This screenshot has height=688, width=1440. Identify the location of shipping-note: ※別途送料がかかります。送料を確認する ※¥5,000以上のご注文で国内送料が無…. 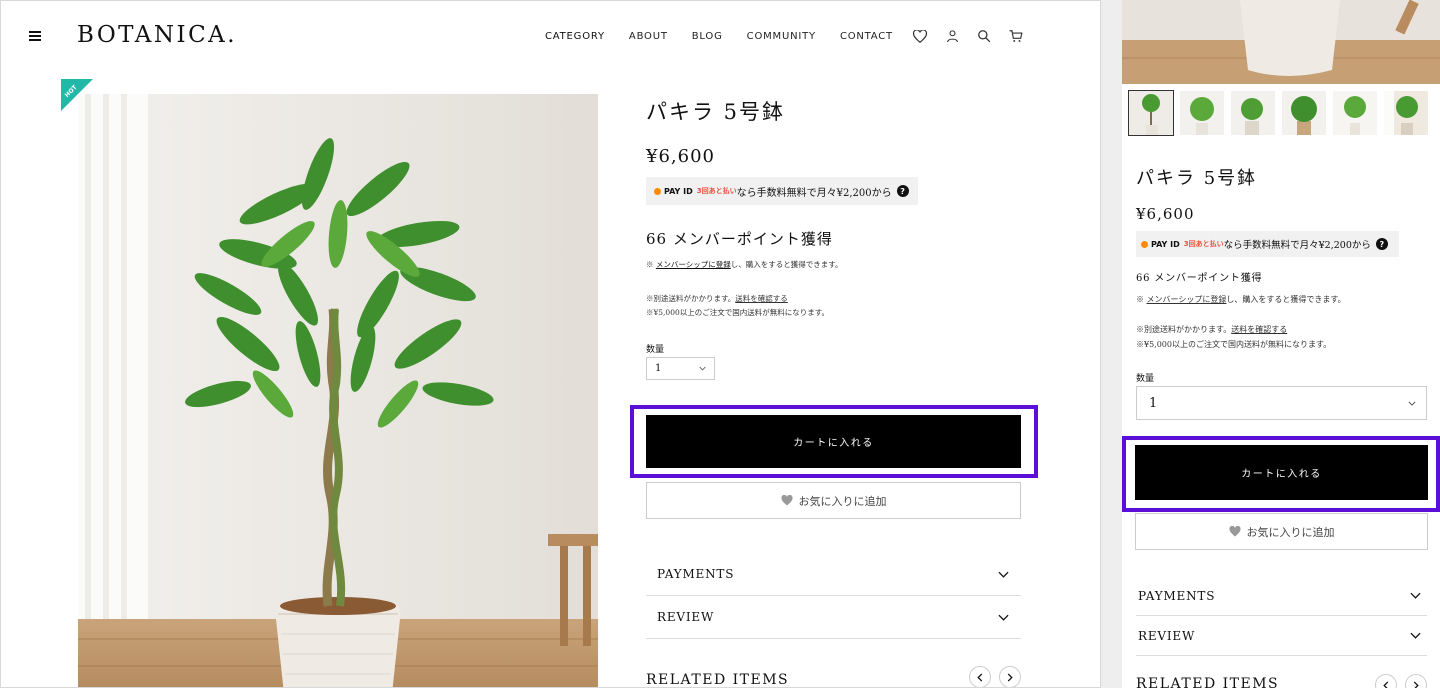
(737, 305).